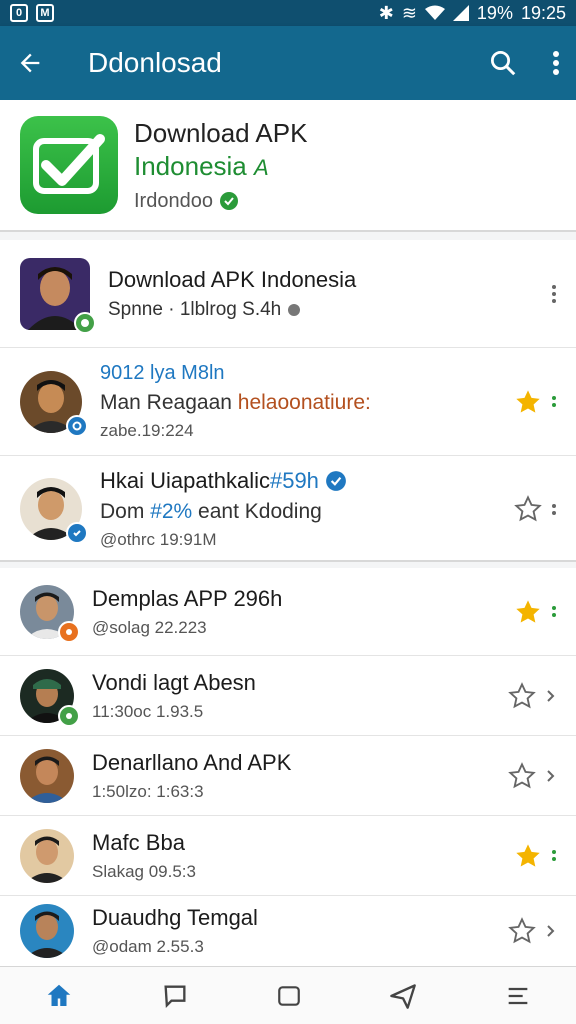 Image resolution: width=576 pixels, height=1024 pixels. I want to click on item-title: Demplas APP 296h, so click(187, 598).